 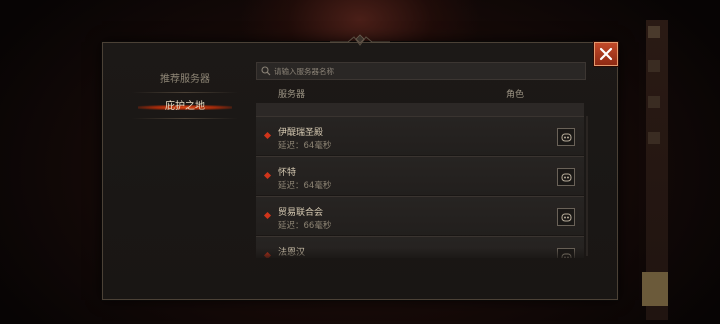 I want to click on search-input, so click(x=428, y=71).